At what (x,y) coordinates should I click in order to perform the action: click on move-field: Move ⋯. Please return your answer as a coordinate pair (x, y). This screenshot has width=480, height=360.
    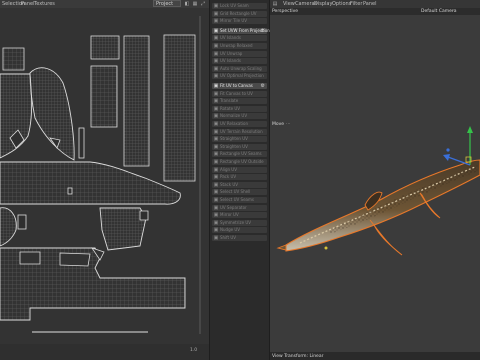
    Looking at the image, I should click on (282, 125).